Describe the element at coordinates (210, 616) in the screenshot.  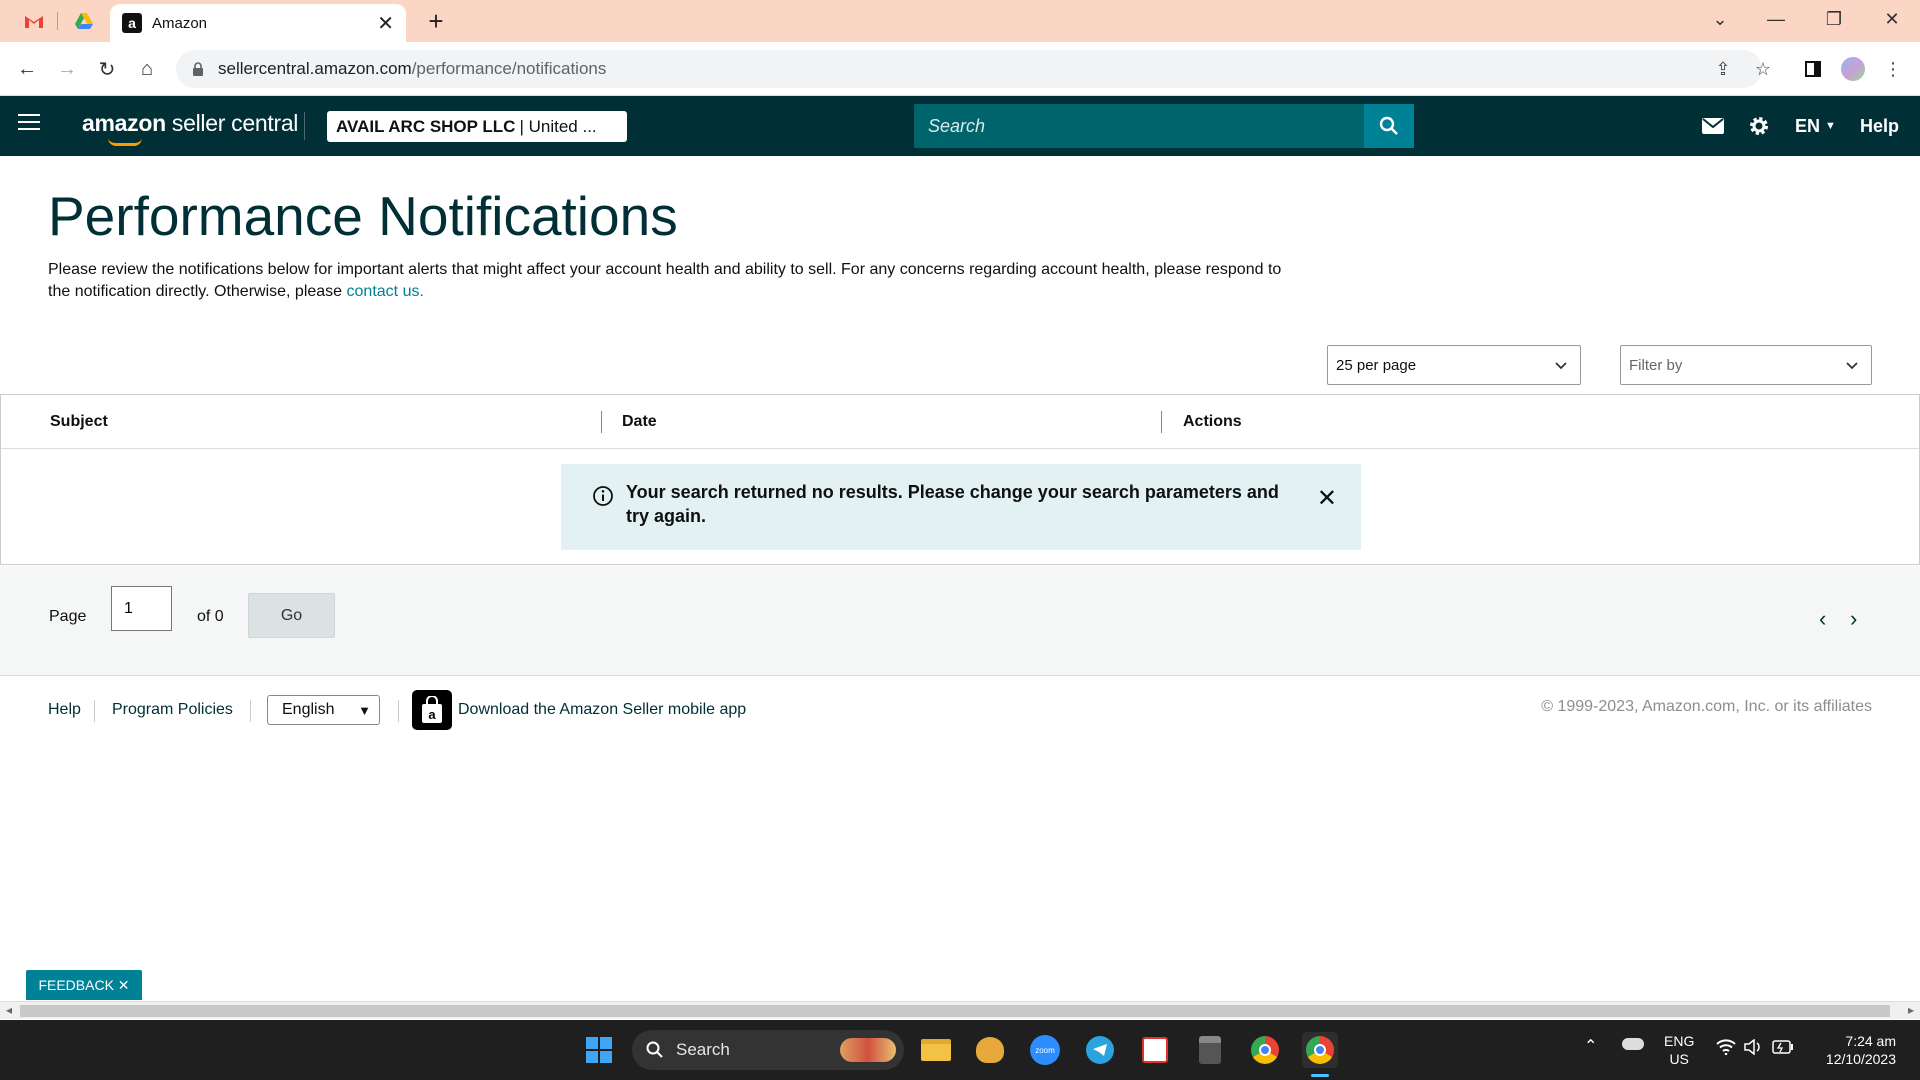
I see `page-count-label: of 0` at that location.